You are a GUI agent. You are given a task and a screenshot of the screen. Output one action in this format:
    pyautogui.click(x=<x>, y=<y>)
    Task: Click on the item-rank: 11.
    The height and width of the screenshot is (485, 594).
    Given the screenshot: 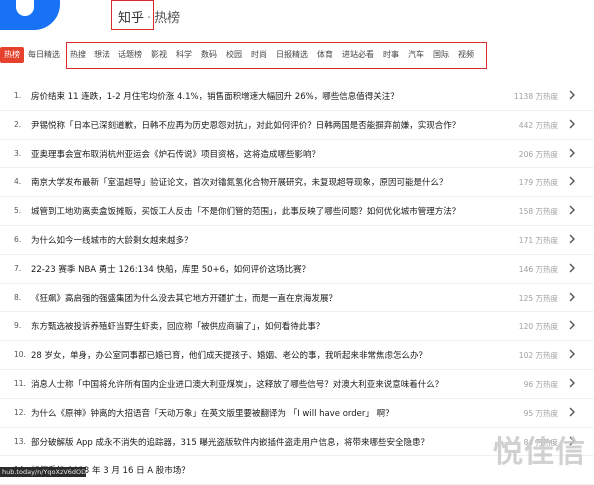 What is the action you would take?
    pyautogui.click(x=20, y=383)
    